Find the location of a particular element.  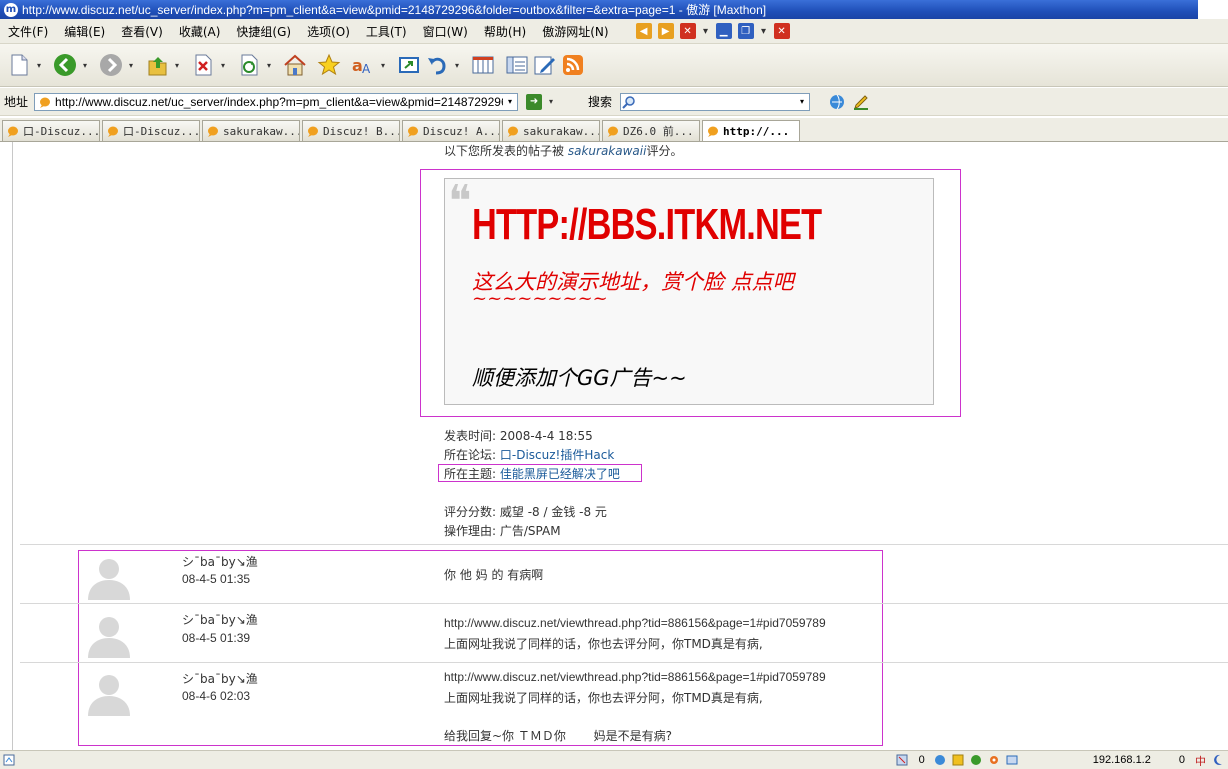

favorites-button is located at coordinates (329, 65).